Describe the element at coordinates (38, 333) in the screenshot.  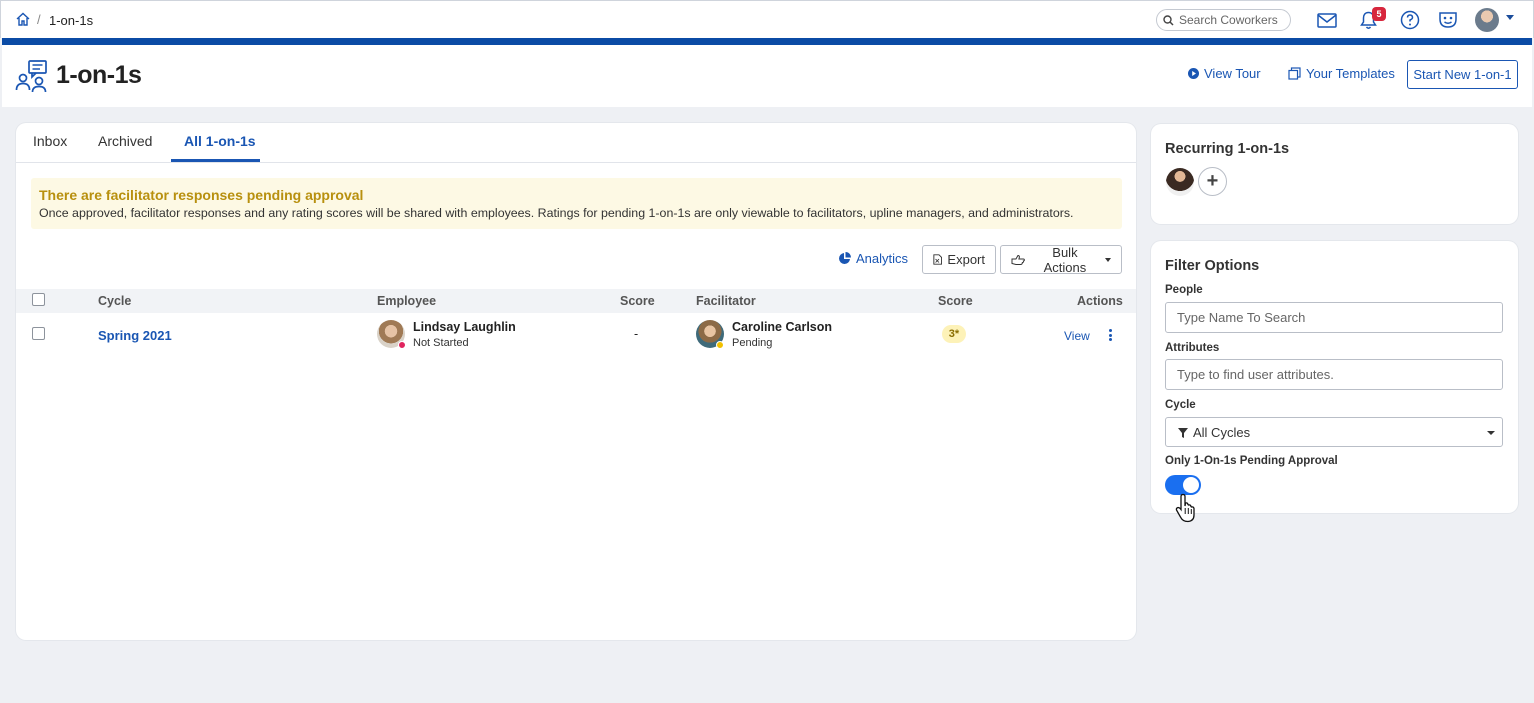
I see `row-checkbox` at that location.